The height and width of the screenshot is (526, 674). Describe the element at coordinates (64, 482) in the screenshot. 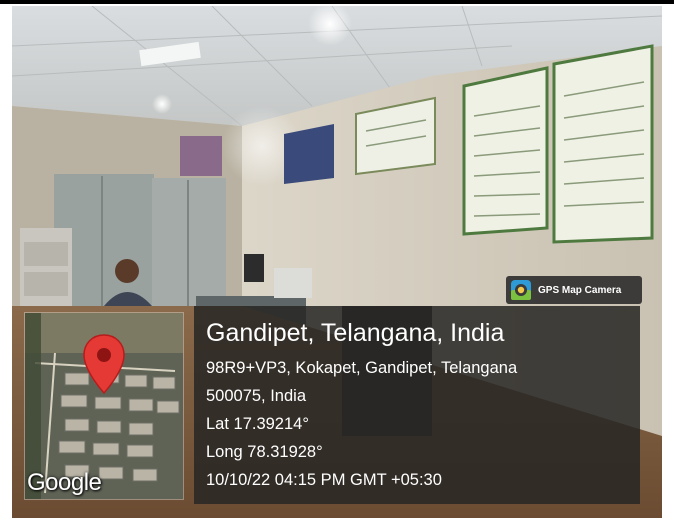

I see `google-logo: Google` at that location.